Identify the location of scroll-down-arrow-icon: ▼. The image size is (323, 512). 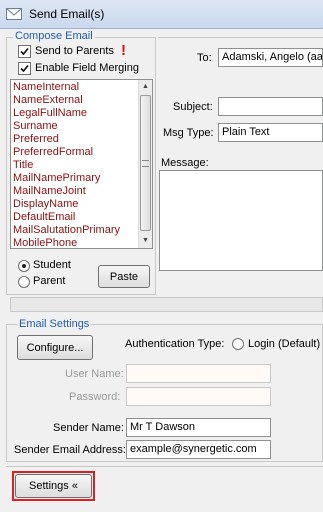
(145, 240).